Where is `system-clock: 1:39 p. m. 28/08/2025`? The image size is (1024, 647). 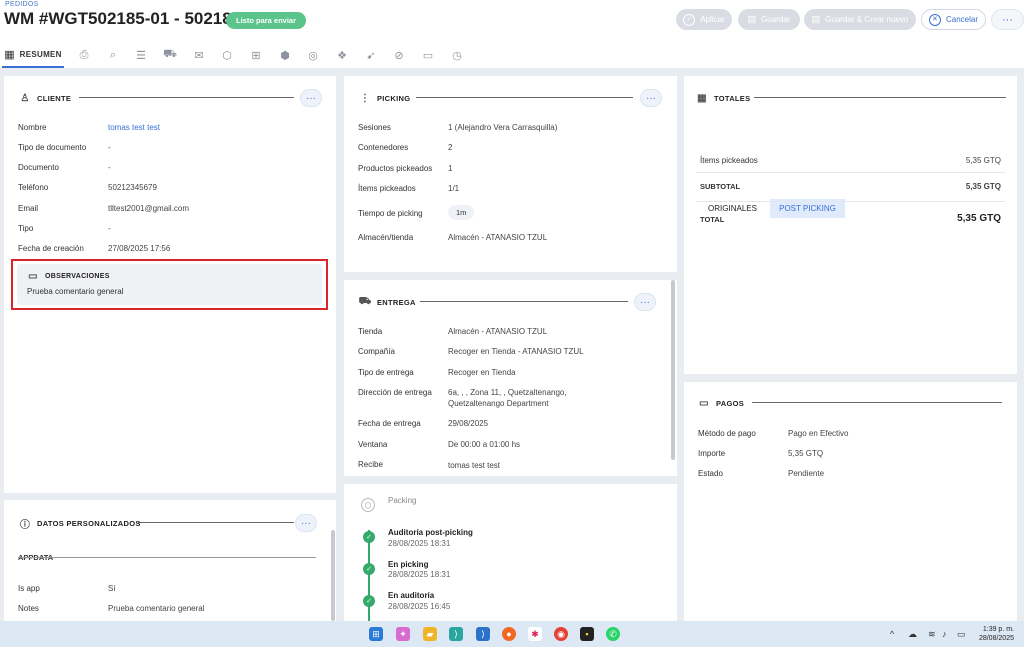 system-clock: 1:39 p. m. 28/08/2025 is located at coordinates (996, 634).